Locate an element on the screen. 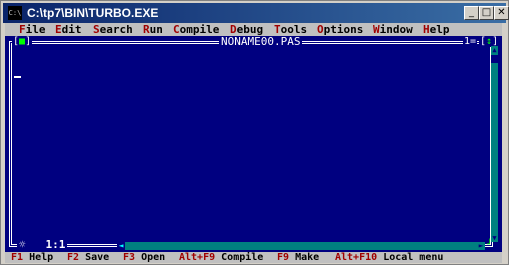  vertical-scroll-thumb is located at coordinates (494, 59).